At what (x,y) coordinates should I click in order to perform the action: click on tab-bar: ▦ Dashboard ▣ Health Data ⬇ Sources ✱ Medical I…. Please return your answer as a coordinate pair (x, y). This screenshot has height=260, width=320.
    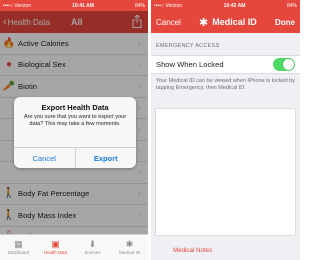
    Looking at the image, I should click on (74, 247).